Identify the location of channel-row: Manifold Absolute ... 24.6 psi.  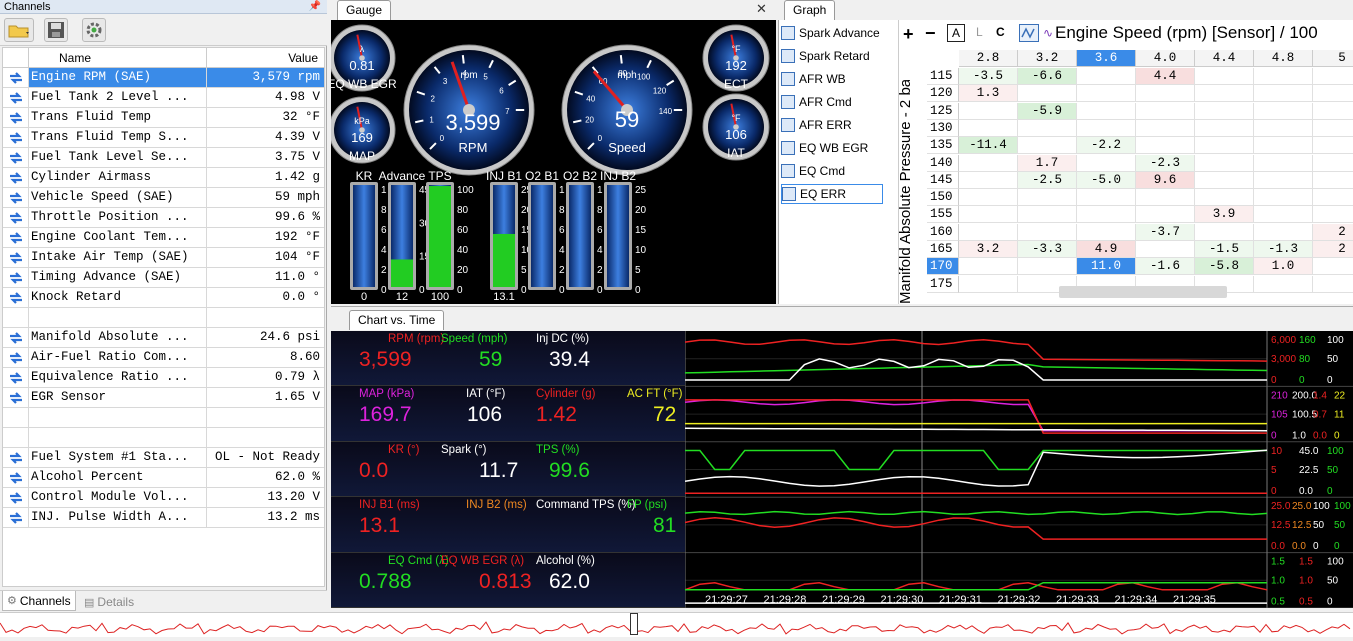
(163, 338).